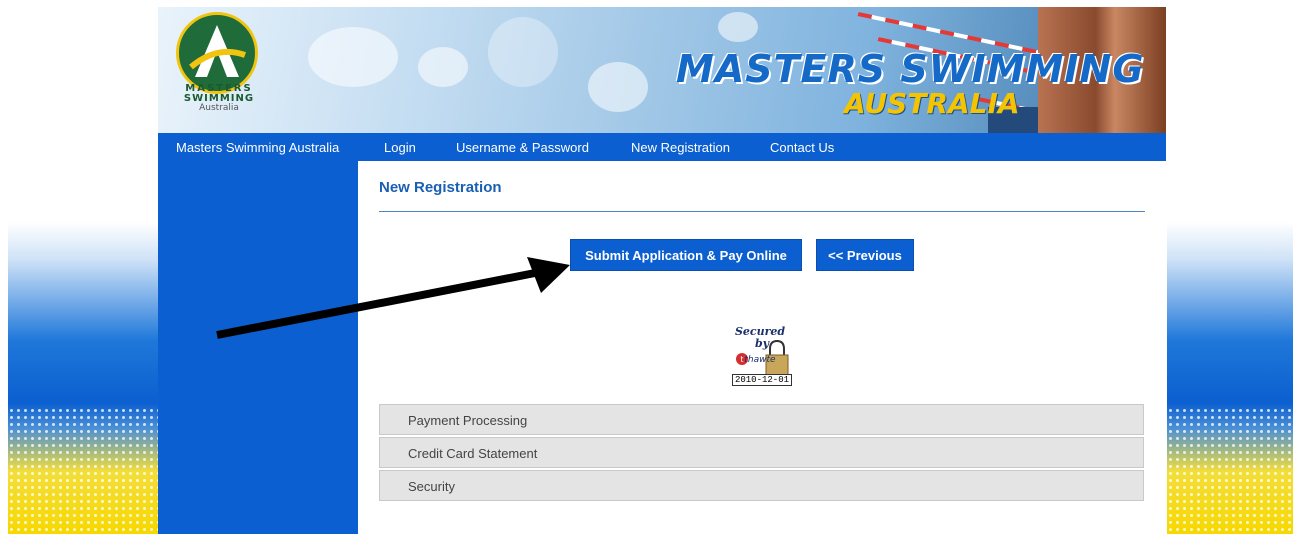 This screenshot has width=1293, height=534. What do you see at coordinates (761, 419) in the screenshot?
I see `section-payment-processing: Payment Processing` at bounding box center [761, 419].